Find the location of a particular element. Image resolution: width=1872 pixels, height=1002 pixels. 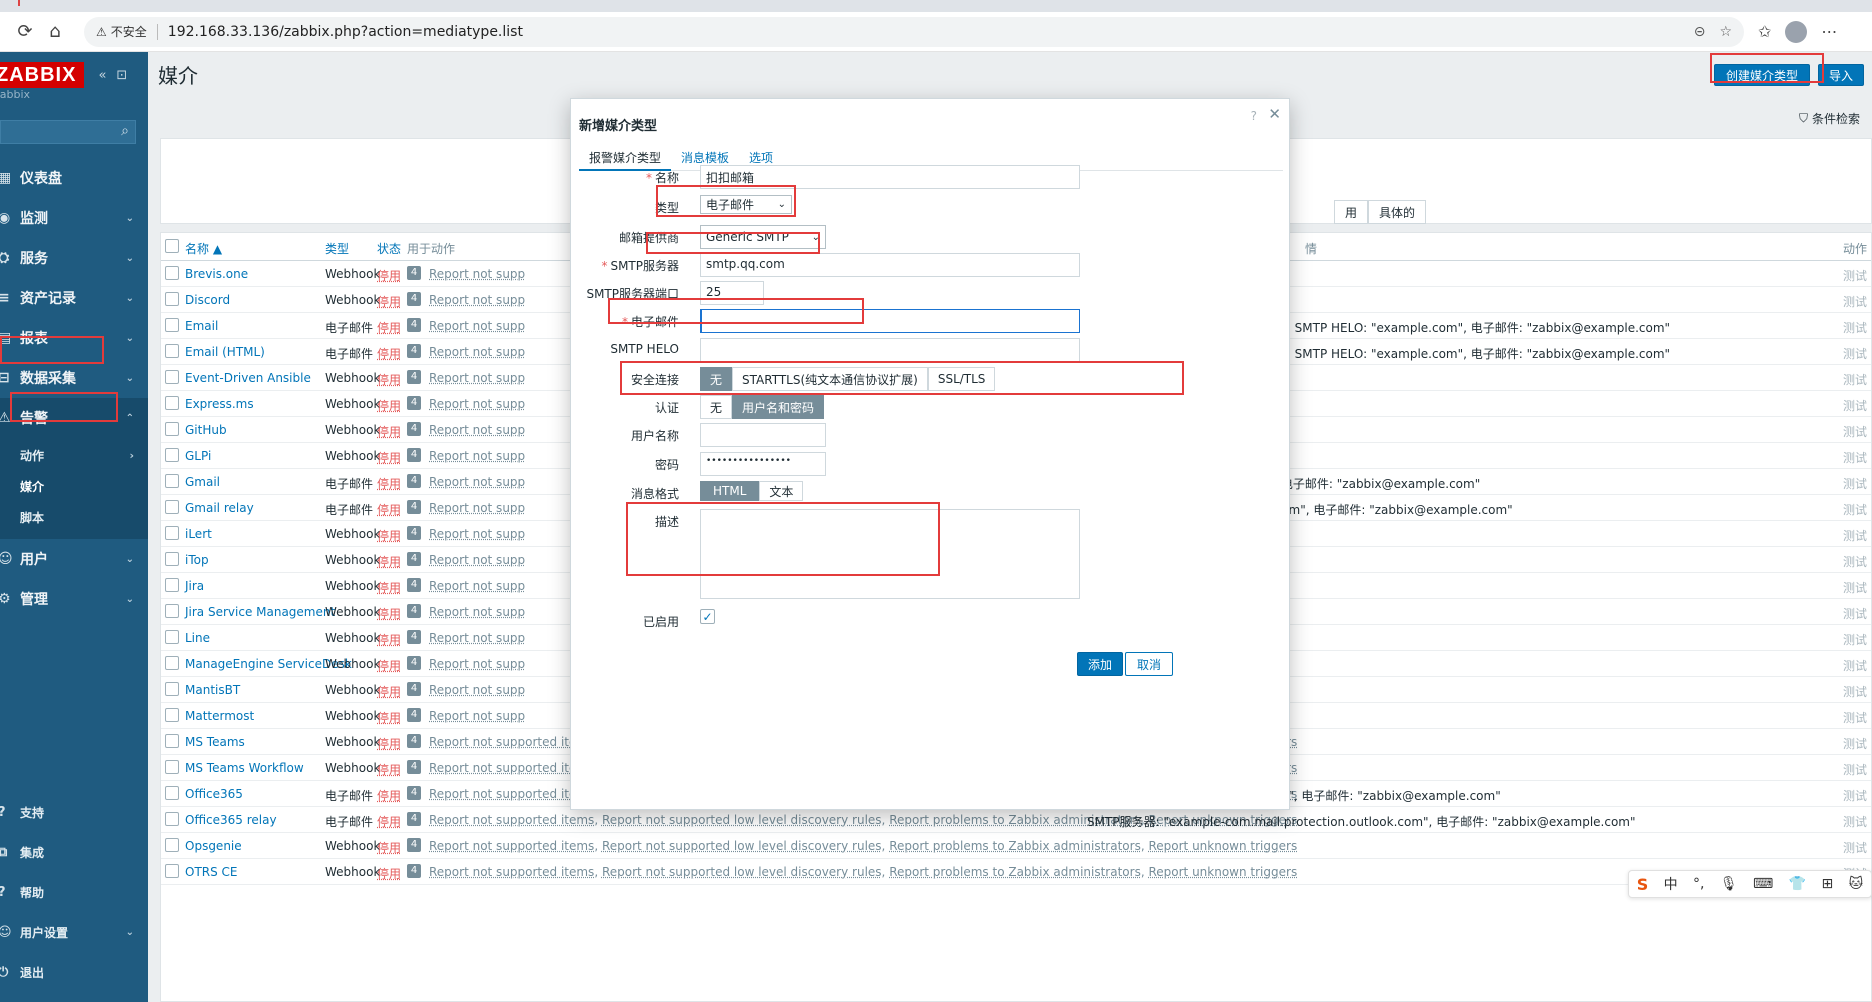

toolbox-icon: ⊞ is located at coordinates (1827, 884).